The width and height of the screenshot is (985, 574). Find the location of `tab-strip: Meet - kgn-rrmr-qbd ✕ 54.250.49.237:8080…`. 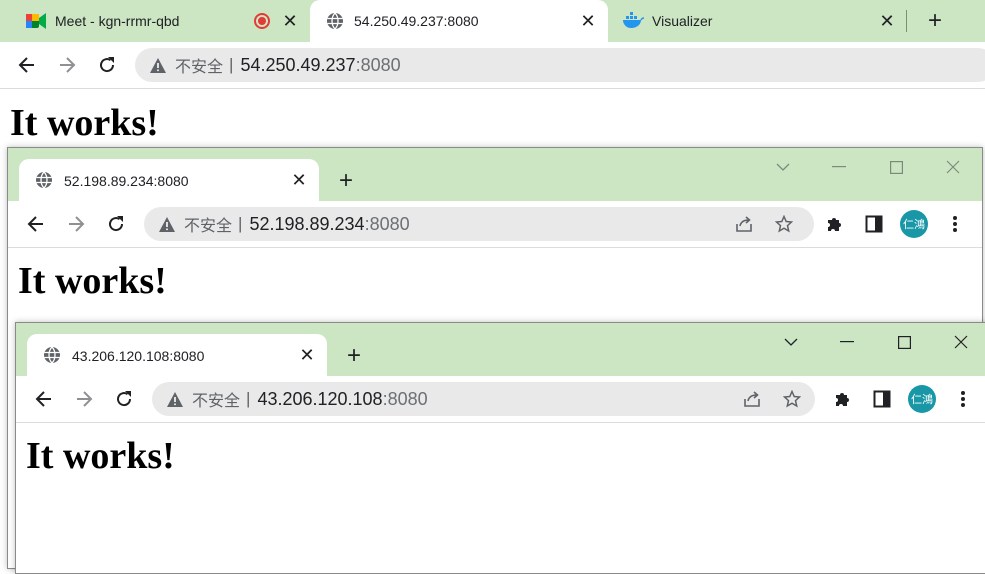

tab-strip: Meet - kgn-rrmr-qbd ✕ 54.250.49.237:8080… is located at coordinates (492, 21).